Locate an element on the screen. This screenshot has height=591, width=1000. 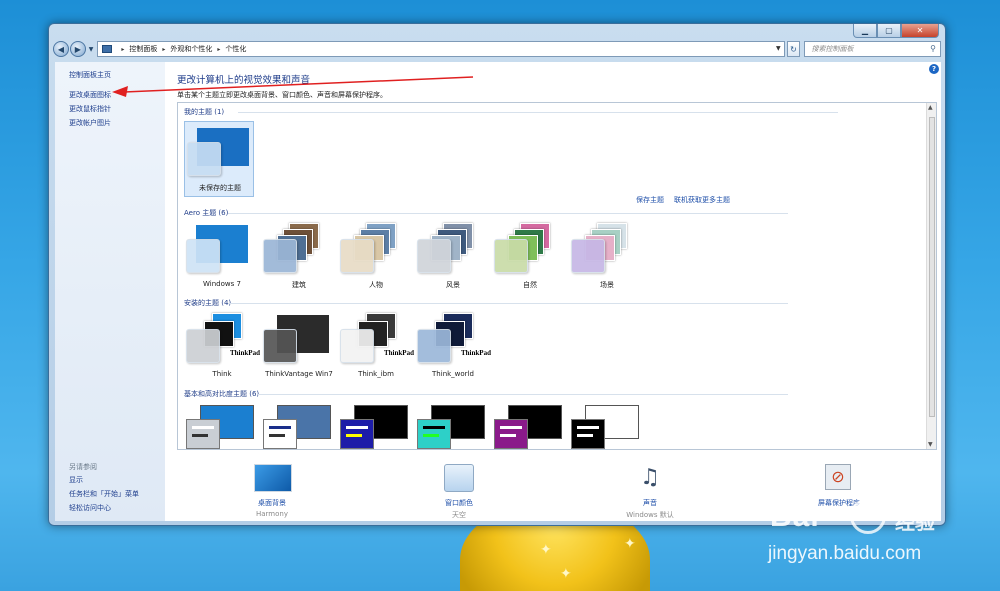
watermark-jingyan: 经验 is located at coordinates (915, 522).